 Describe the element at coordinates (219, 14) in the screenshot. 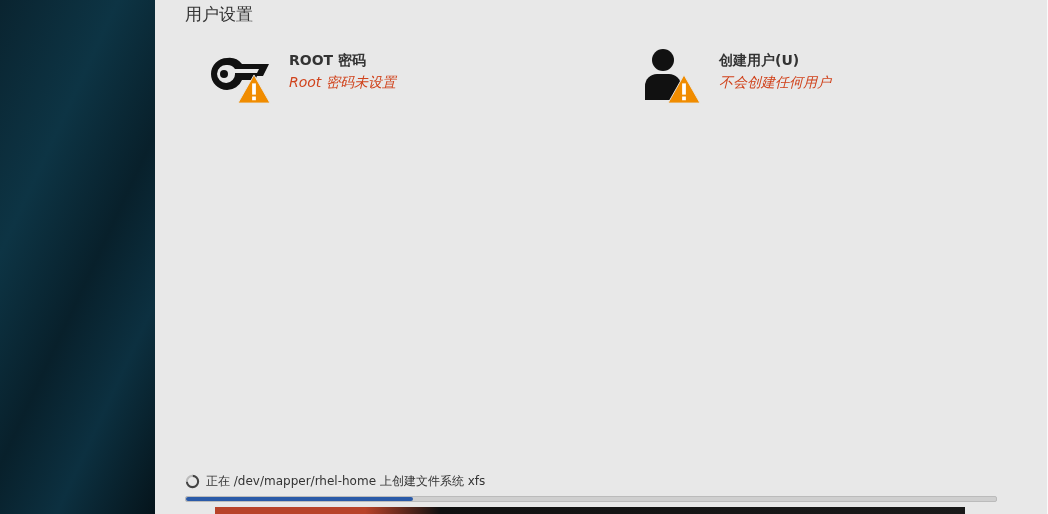

I see `section-title: 用户设置` at that location.